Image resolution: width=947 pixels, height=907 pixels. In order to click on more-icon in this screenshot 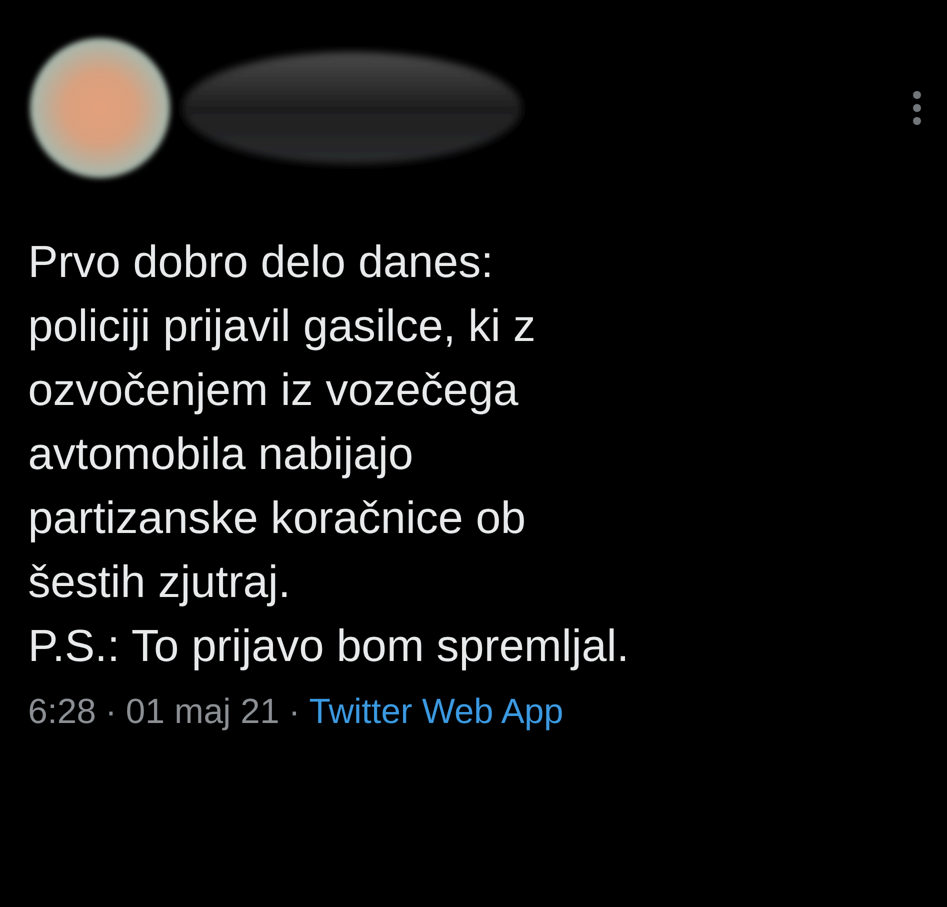, I will do `click(917, 108)`.